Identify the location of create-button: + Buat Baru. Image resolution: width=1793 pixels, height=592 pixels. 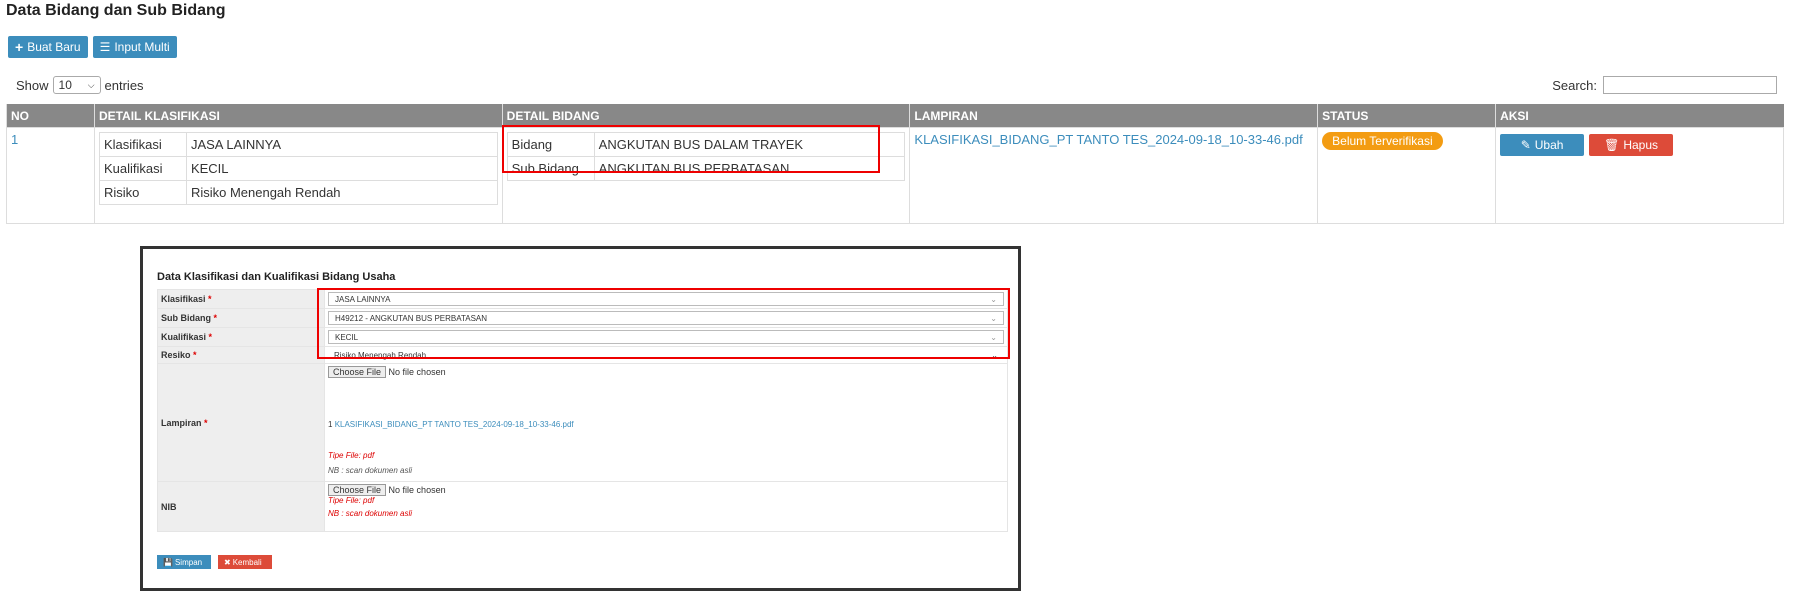
(48, 47).